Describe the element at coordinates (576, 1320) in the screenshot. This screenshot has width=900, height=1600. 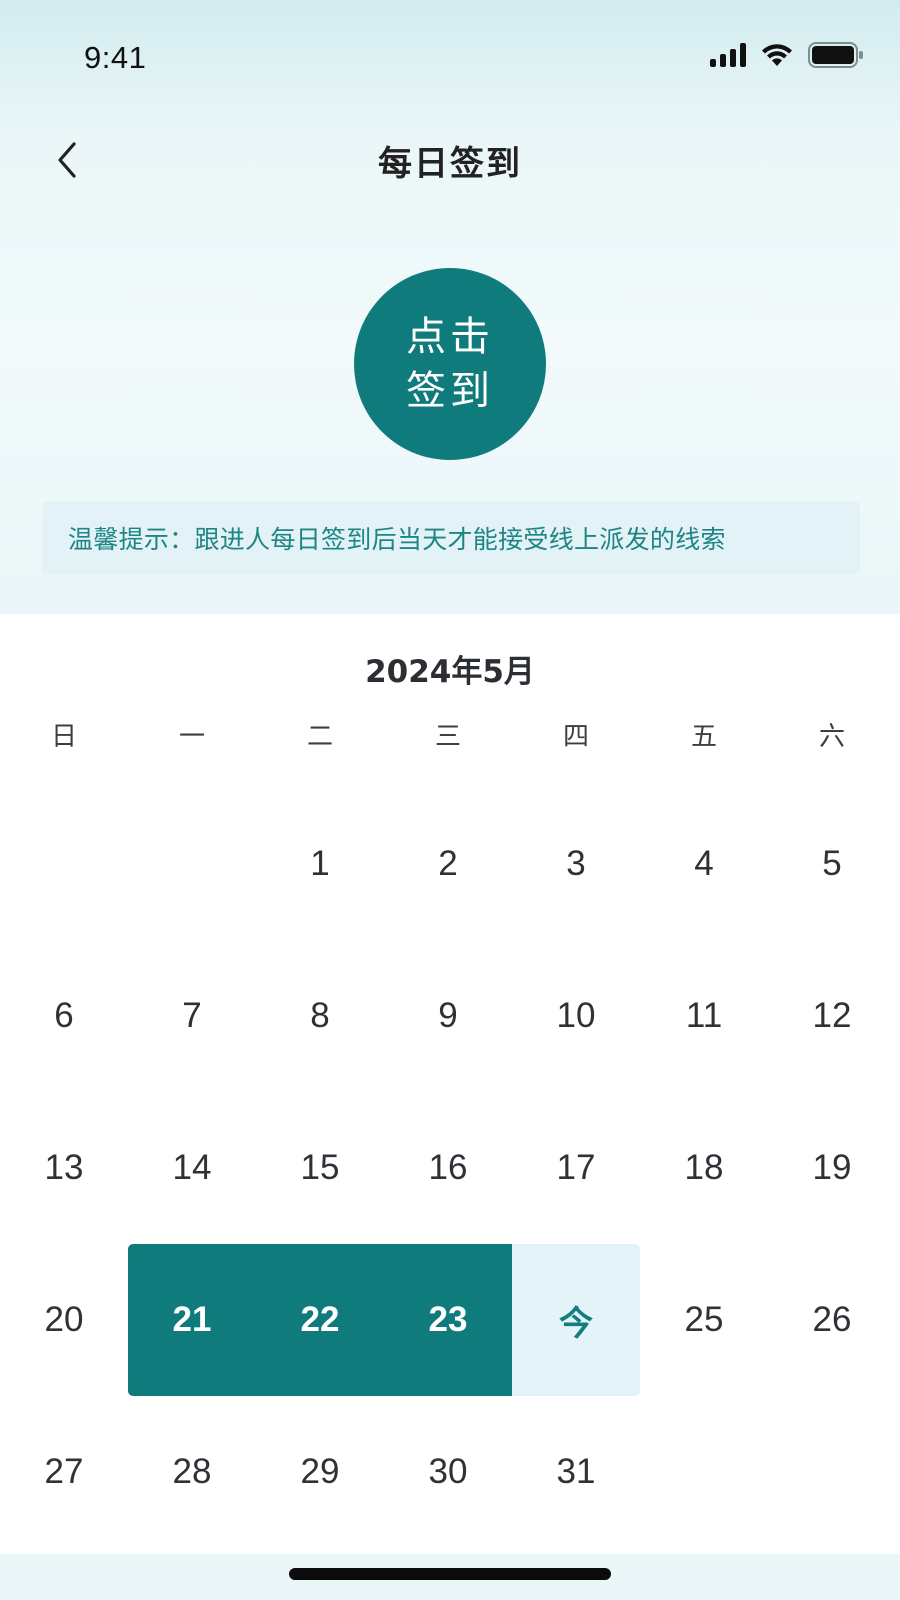
I see `day-cell-today: 今` at that location.